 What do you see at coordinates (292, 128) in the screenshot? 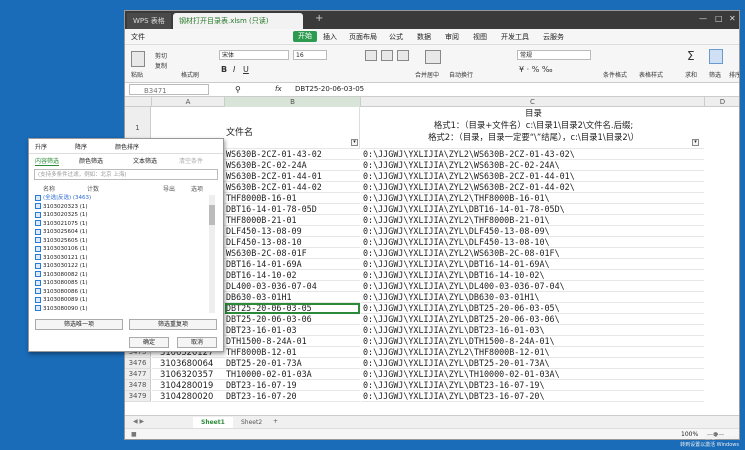
I see `header-cell-filename: 文件名` at bounding box center [292, 128].